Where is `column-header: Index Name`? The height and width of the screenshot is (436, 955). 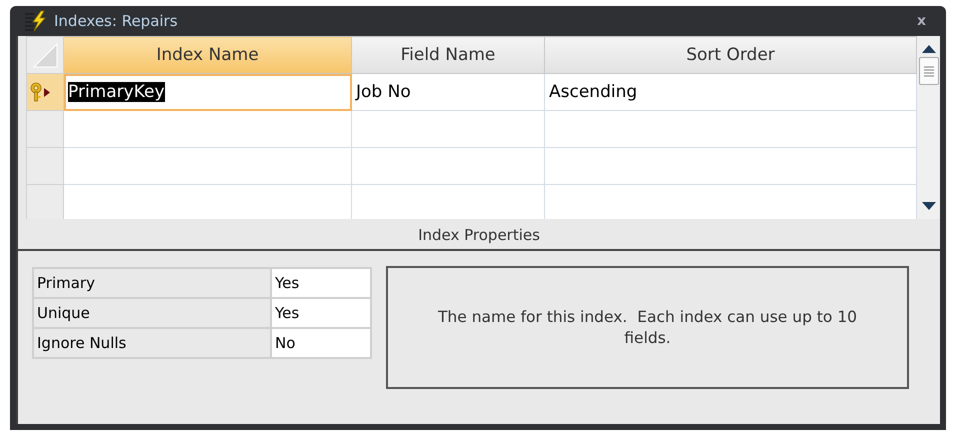 column-header: Index Name is located at coordinates (208, 55).